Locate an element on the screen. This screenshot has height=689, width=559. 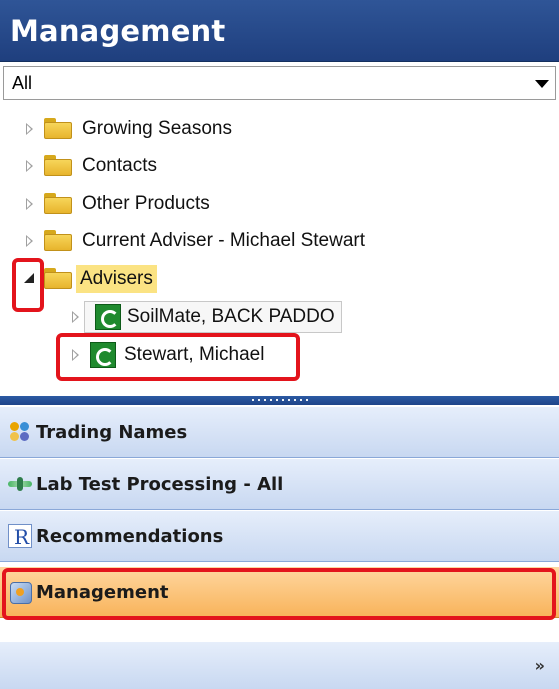
tree-node-label: Growing Seasons is located at coordinates (157, 128).